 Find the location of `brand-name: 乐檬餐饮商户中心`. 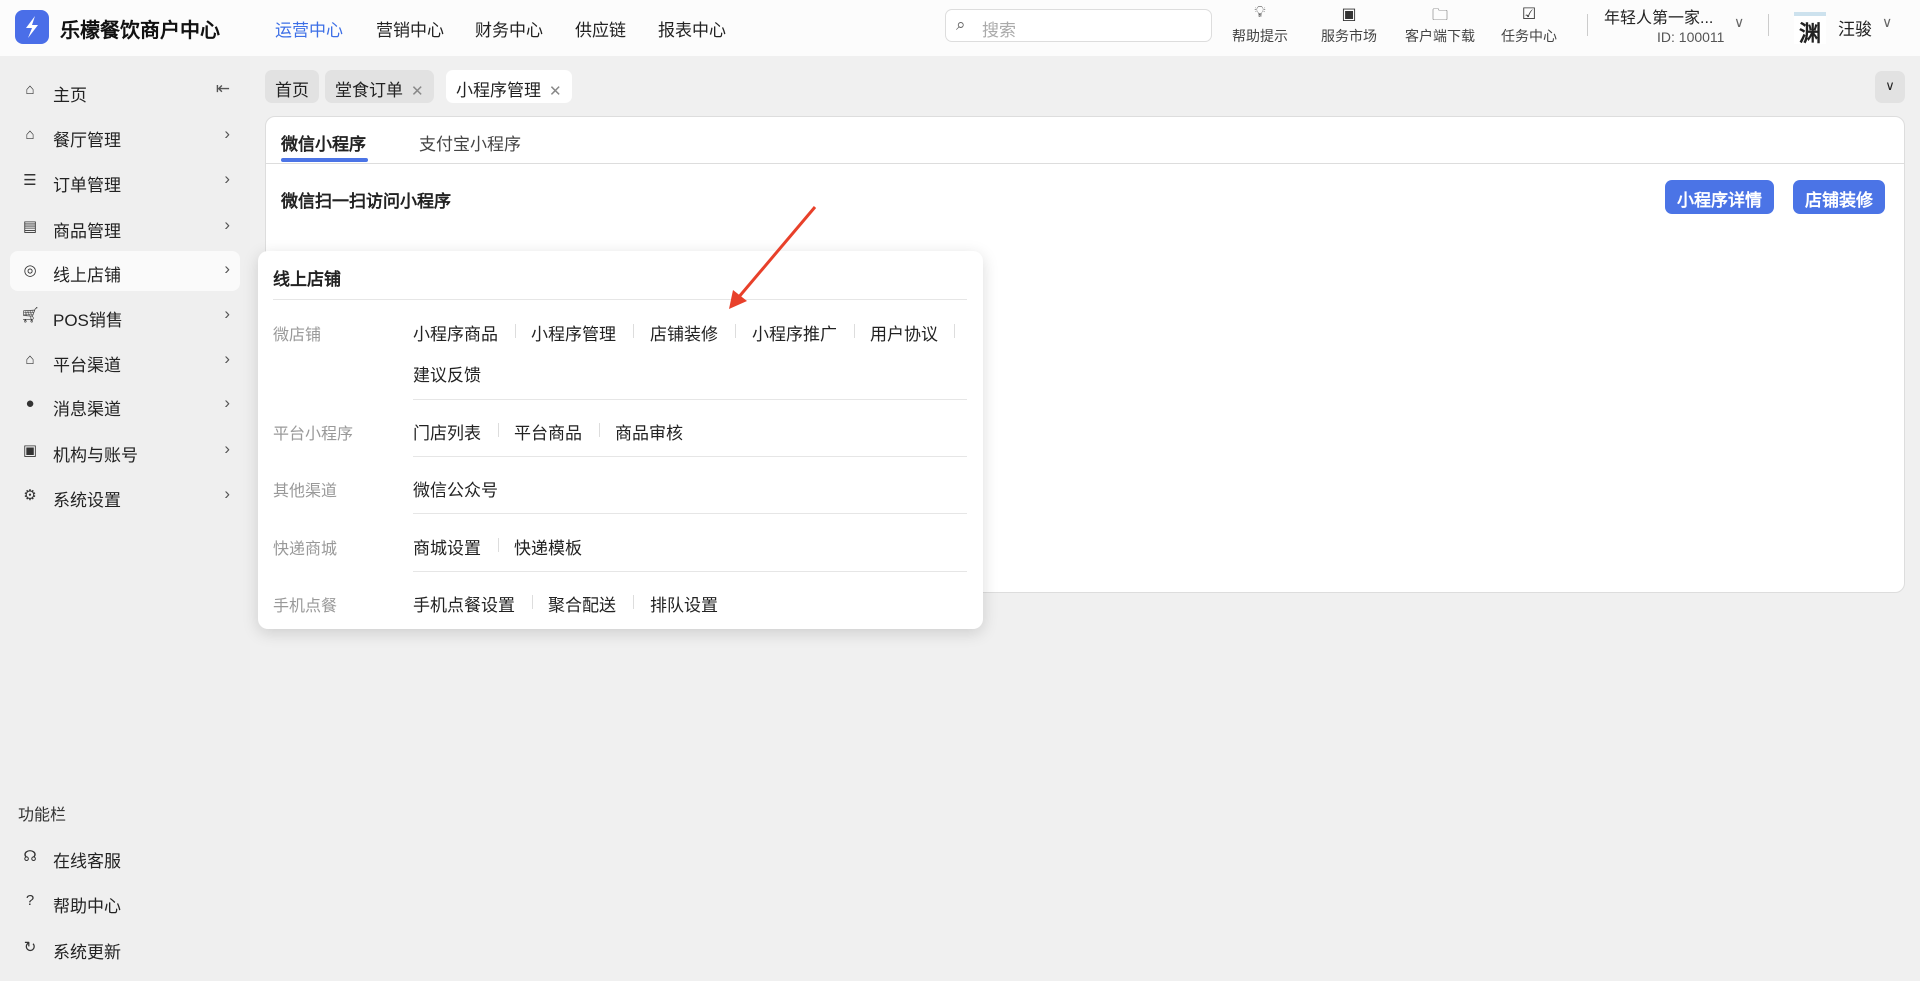

brand-name: 乐檬餐饮商户中心 is located at coordinates (140, 31).